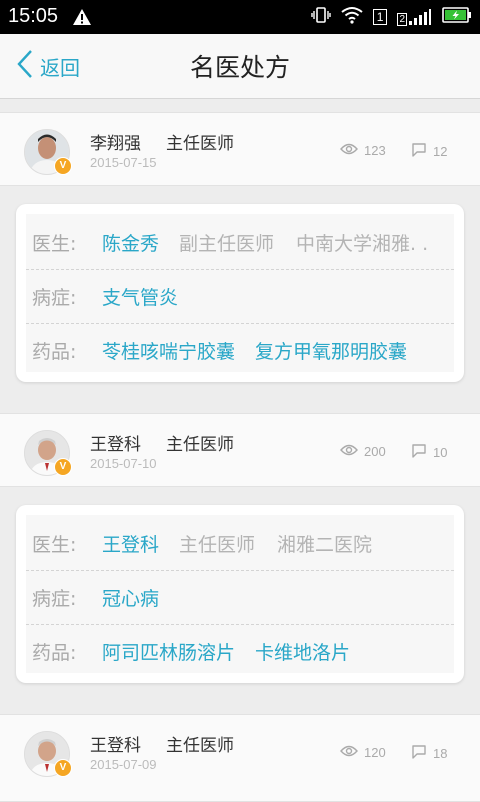  What do you see at coordinates (457, 17) in the screenshot?
I see `battery-icon` at bounding box center [457, 17].